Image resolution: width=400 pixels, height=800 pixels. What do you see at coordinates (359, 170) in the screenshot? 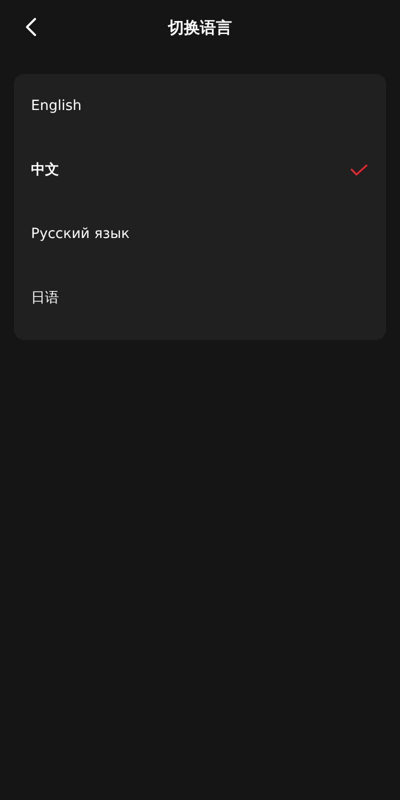
I see `checkmark-icon` at bounding box center [359, 170].